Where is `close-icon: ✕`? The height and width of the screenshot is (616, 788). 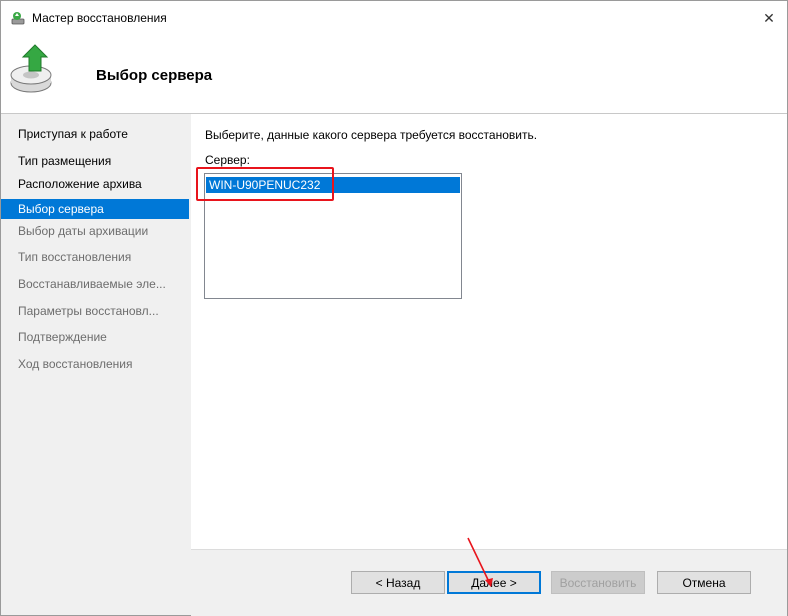 close-icon: ✕ is located at coordinates (769, 17).